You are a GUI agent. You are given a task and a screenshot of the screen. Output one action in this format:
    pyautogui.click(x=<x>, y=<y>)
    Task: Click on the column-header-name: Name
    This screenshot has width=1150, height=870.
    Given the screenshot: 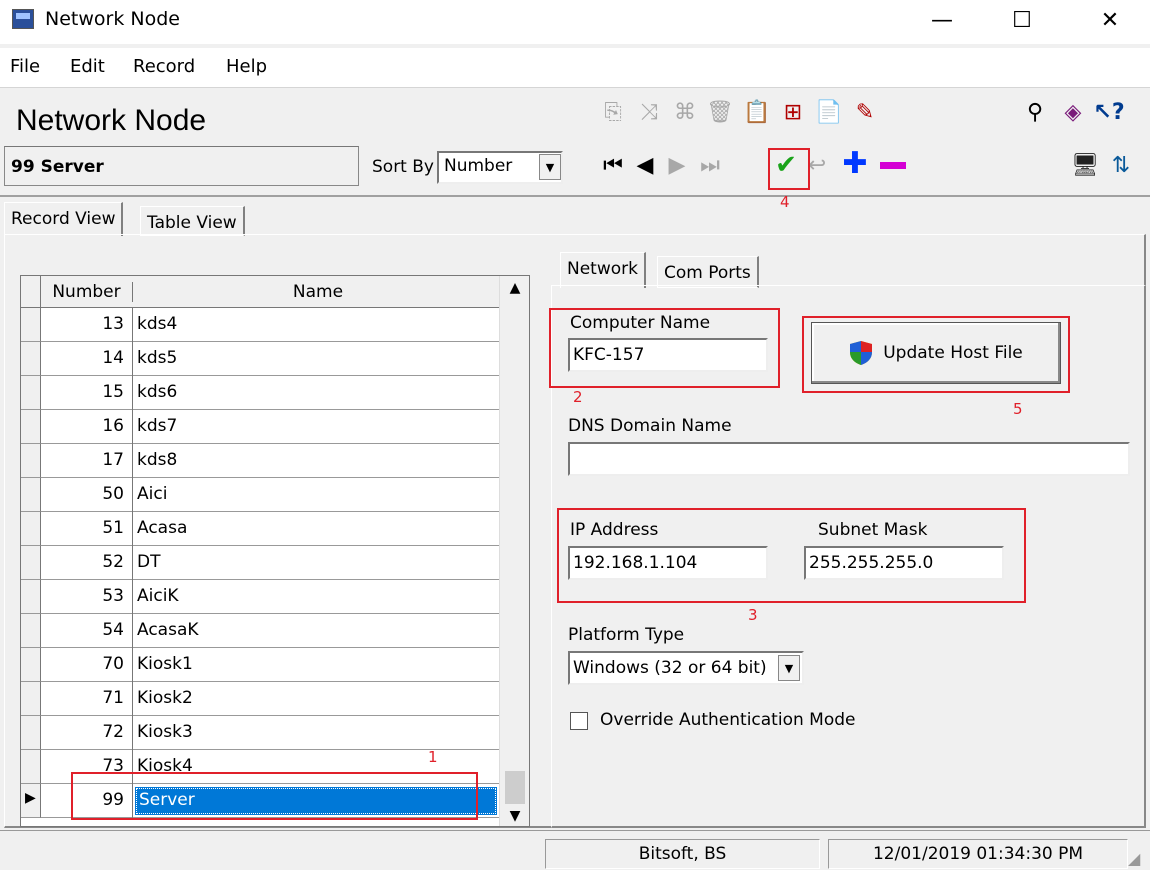 What is the action you would take?
    pyautogui.click(x=316, y=292)
    